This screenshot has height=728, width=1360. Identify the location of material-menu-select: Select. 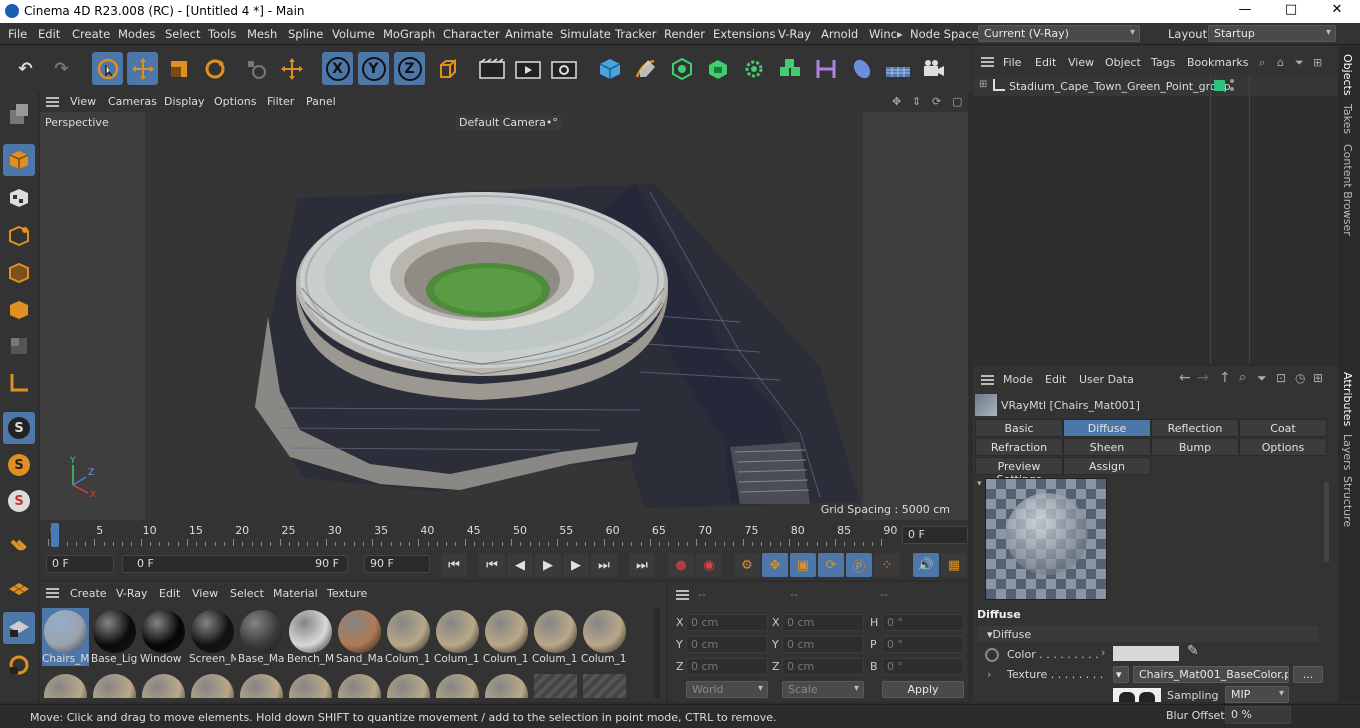
(247, 593).